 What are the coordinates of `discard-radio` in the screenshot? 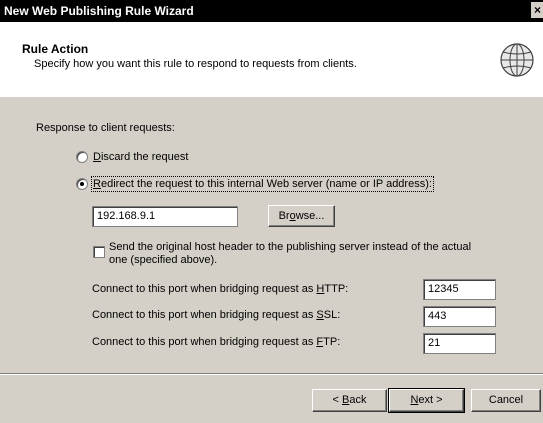 It's located at (82, 157).